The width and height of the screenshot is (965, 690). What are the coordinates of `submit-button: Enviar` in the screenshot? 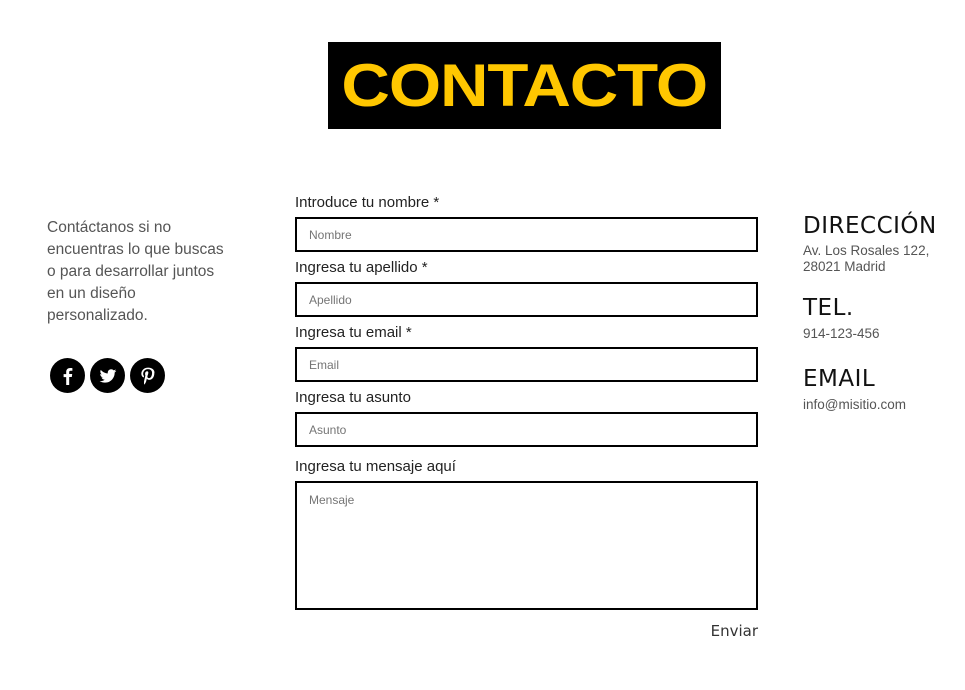 It's located at (734, 631).